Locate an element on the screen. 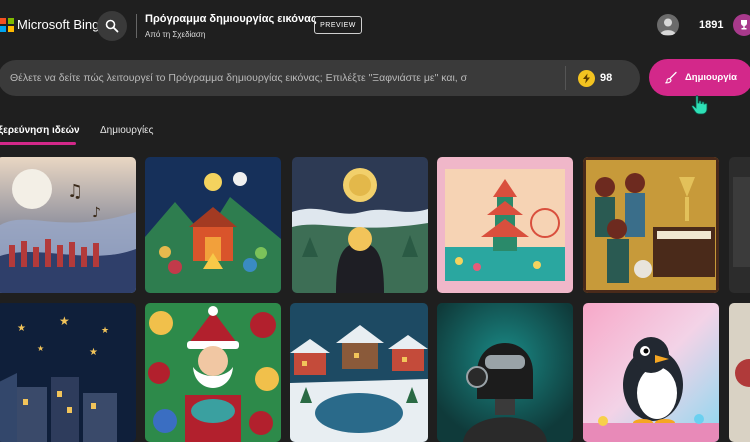 The height and width of the screenshot is (442, 750). page-subtitle: Από τη Σχεδίαση is located at coordinates (175, 34).